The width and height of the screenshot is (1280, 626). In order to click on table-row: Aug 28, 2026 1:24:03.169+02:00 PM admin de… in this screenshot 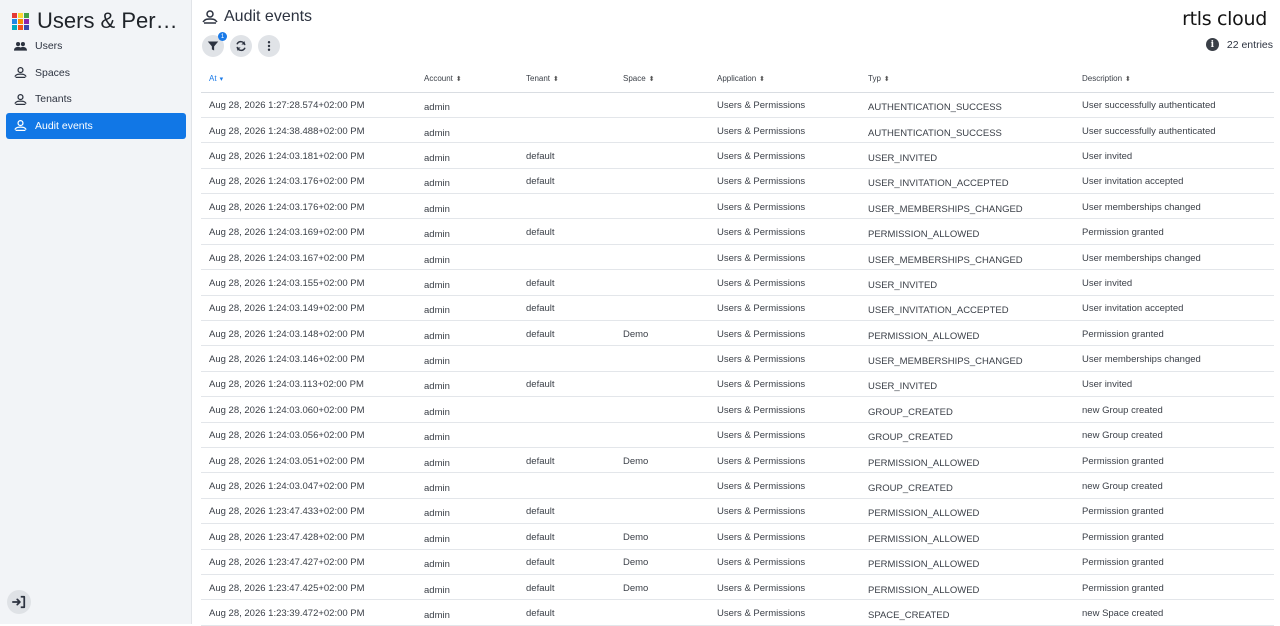, I will do `click(737, 231)`.